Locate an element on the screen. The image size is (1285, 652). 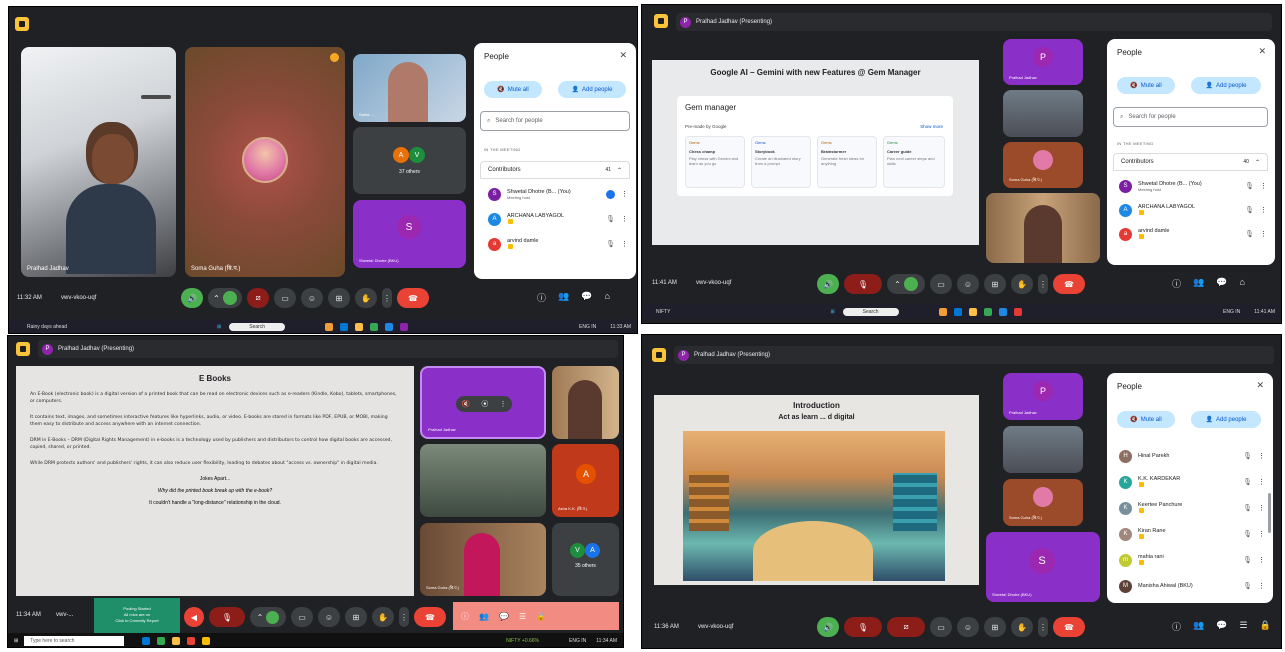
video-tile-shwetal: S Shweta! Dhotre (BKU) is located at coordinates (1043, 567).